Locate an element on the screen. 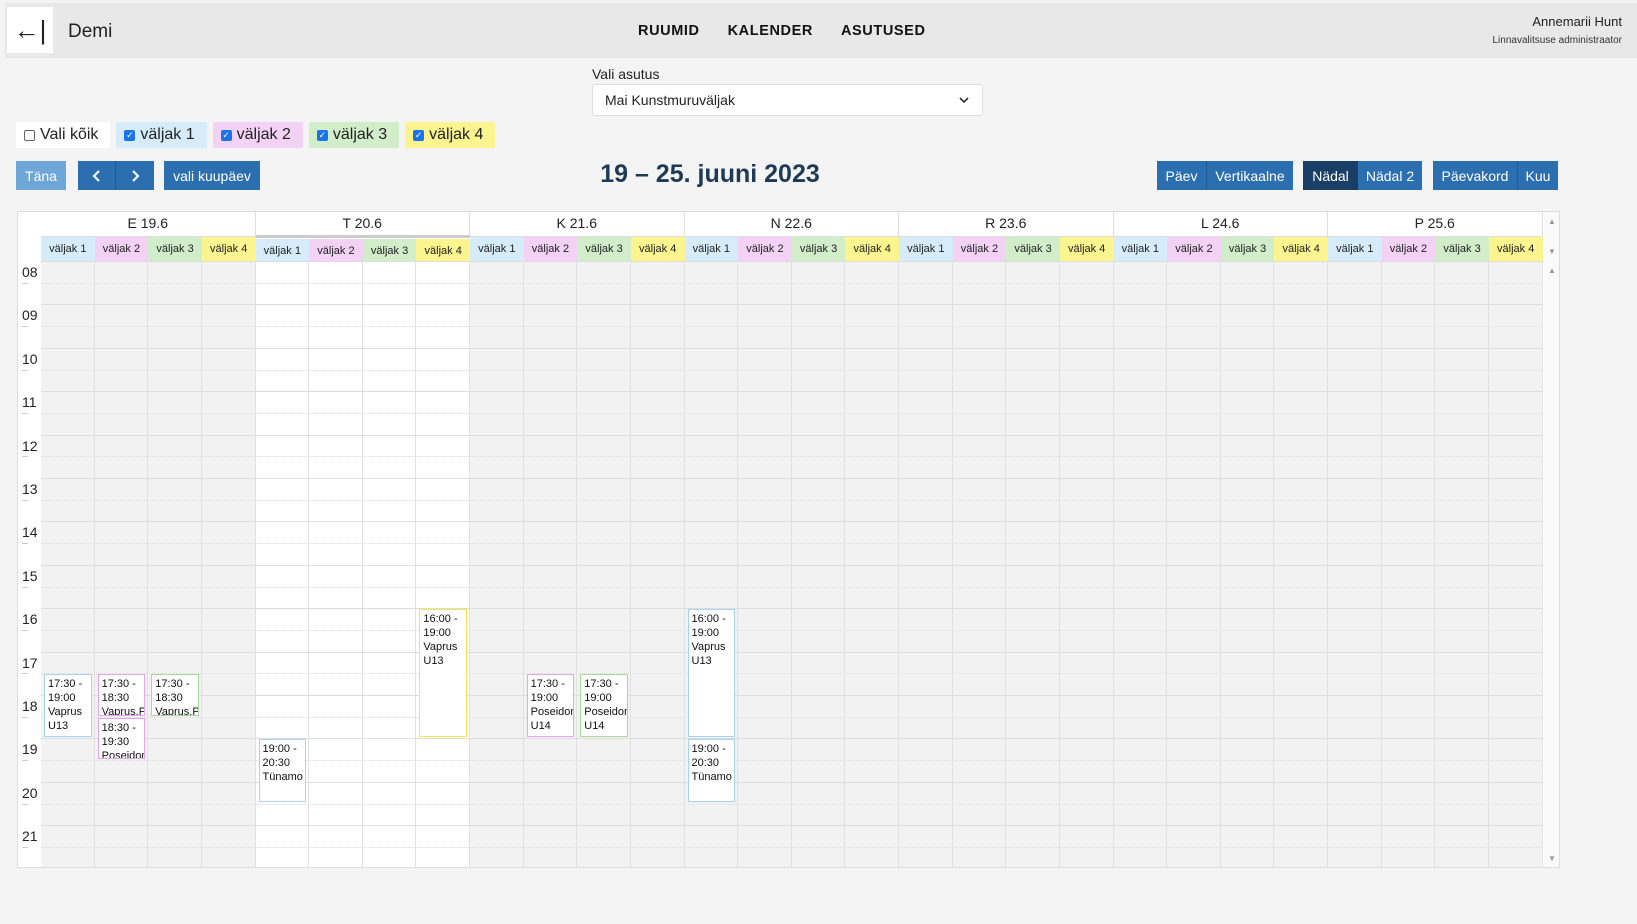  back-button: ←| is located at coordinates (30, 30).